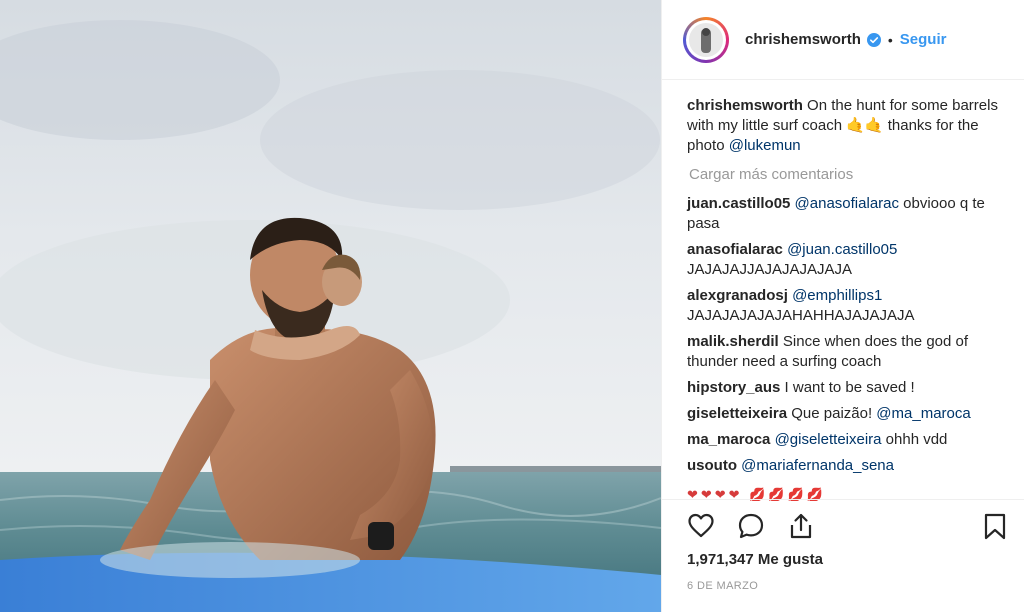  I want to click on comment-icon, so click(751, 526).